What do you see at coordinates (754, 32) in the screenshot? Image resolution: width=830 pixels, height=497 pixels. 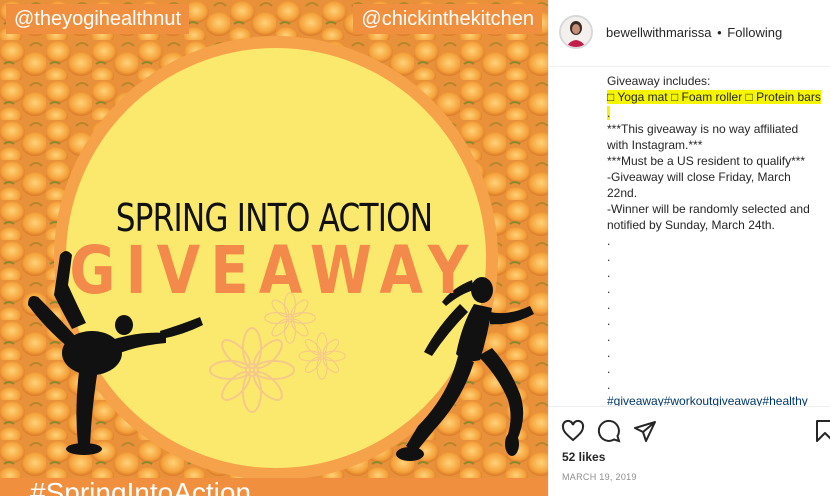 I see `following-button: Following` at bounding box center [754, 32].